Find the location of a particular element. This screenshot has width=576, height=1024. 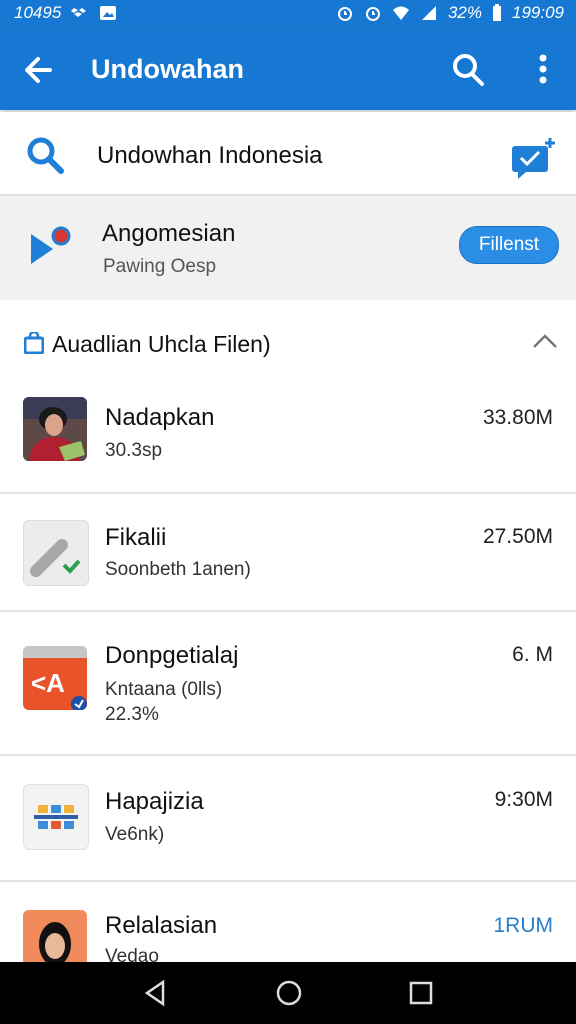

item-subtitle: 30.3sp is located at coordinates (134, 450).